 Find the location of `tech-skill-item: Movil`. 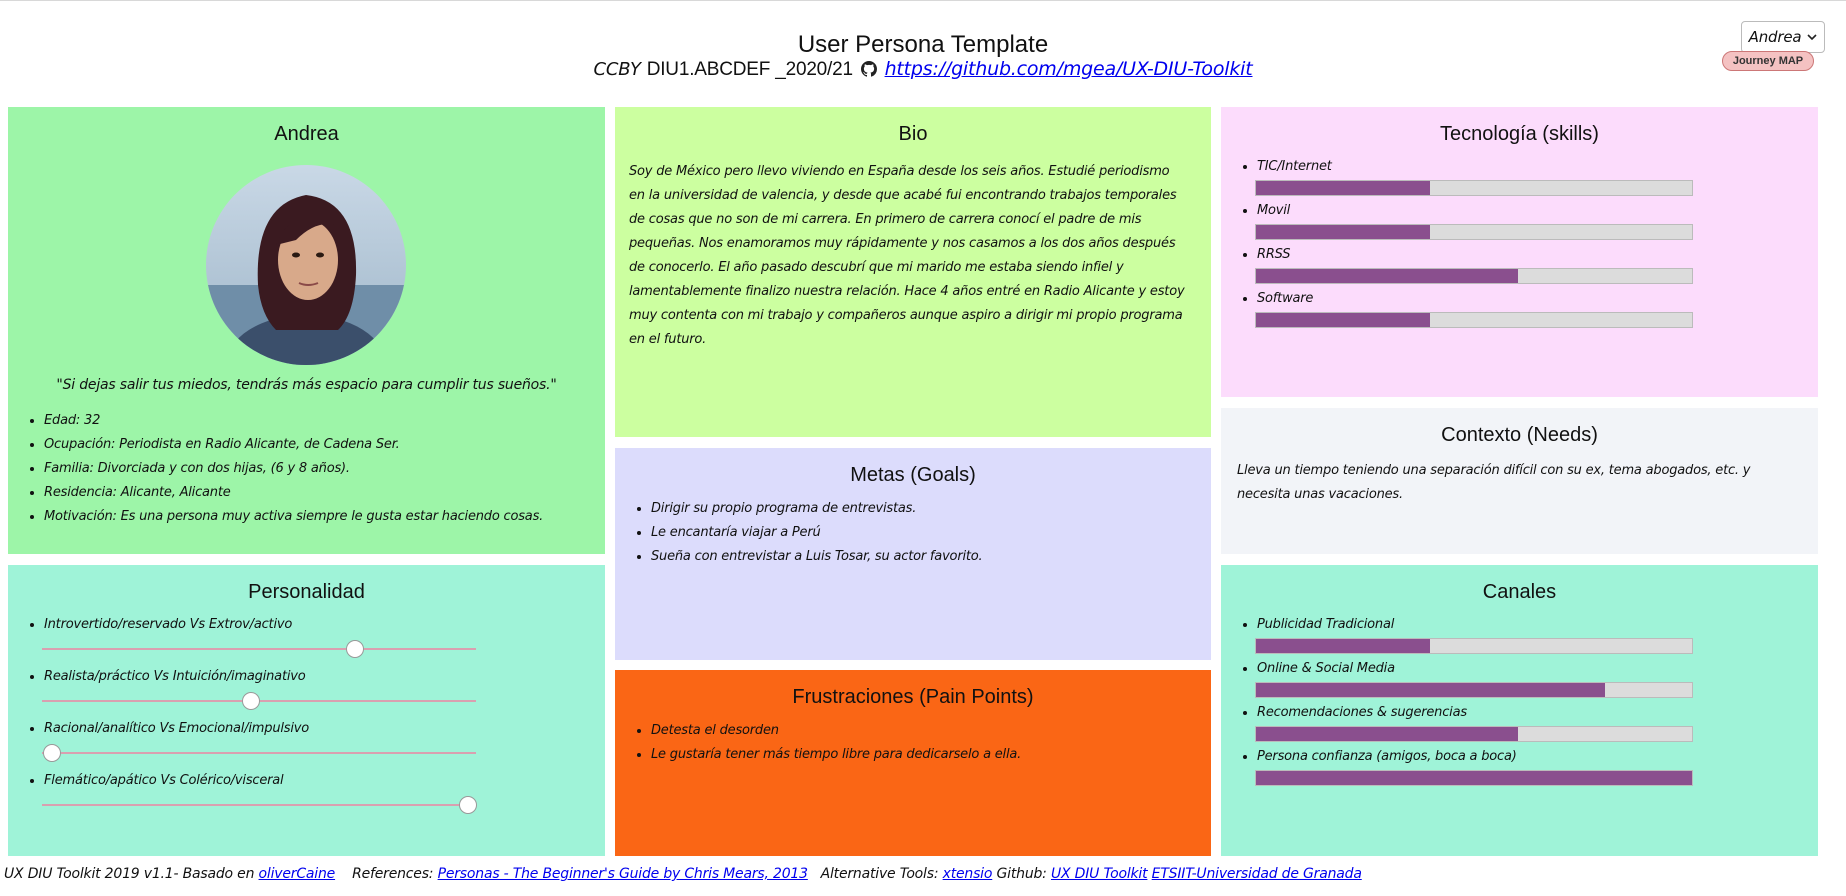

tech-skill-item: Movil is located at coordinates (1525, 220).